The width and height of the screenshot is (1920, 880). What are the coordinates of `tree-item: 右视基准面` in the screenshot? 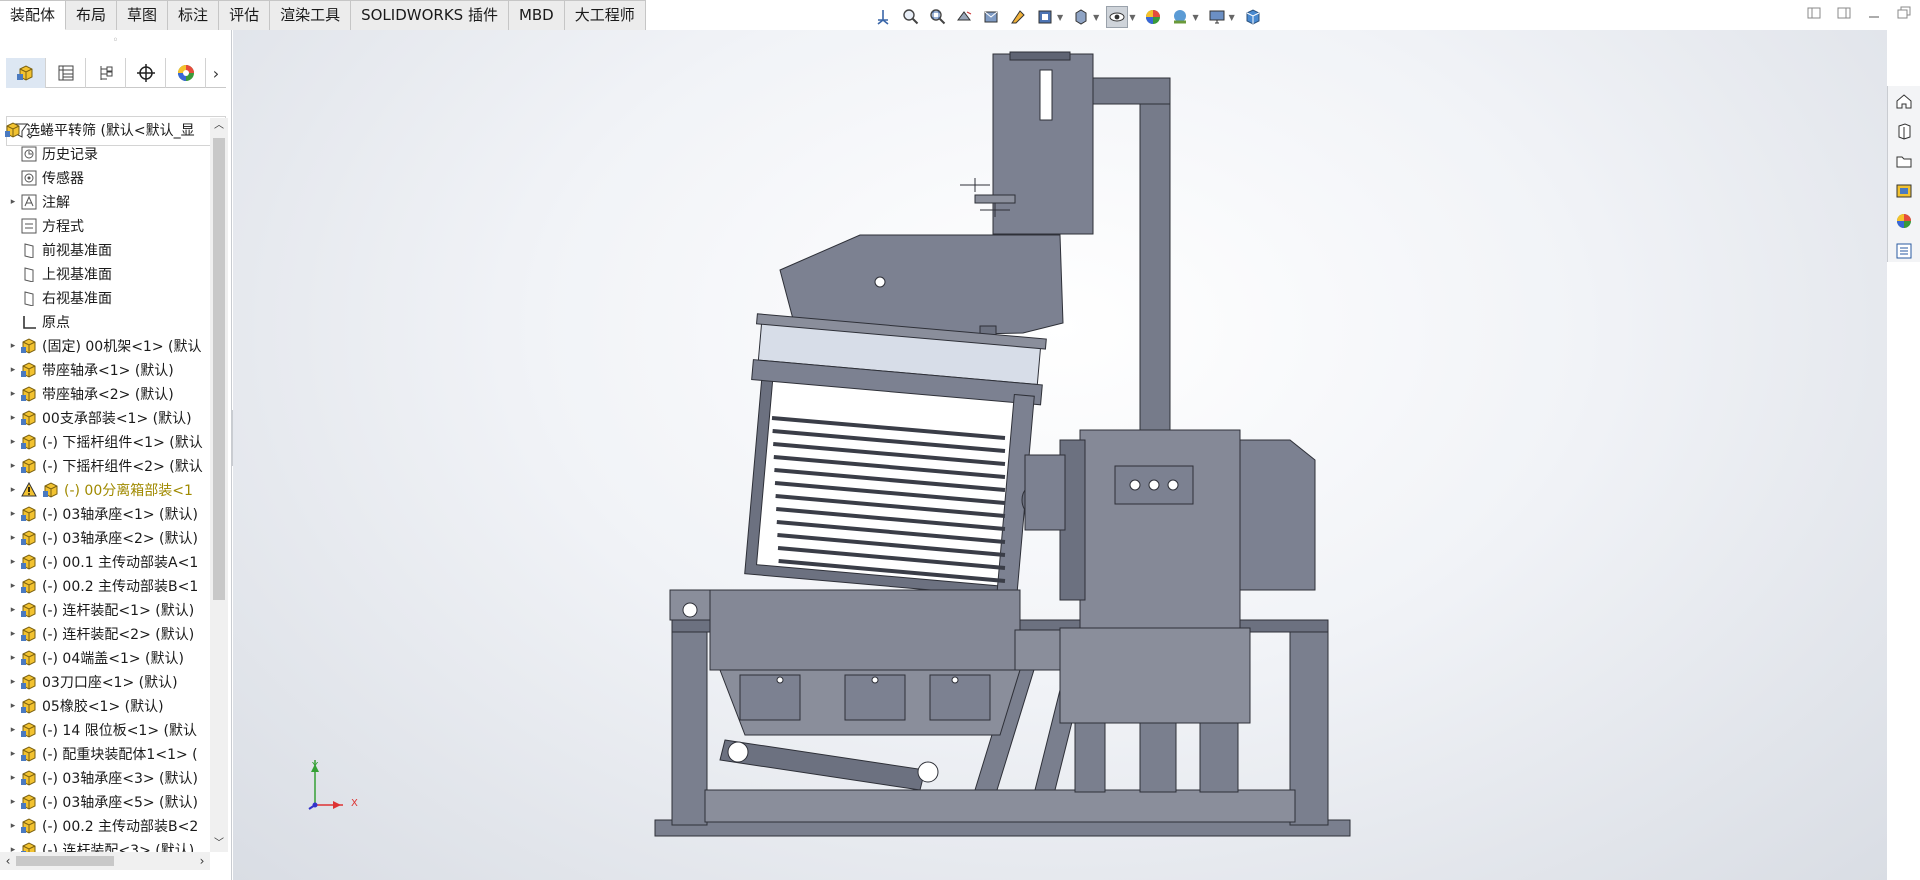 It's located at (105, 298).